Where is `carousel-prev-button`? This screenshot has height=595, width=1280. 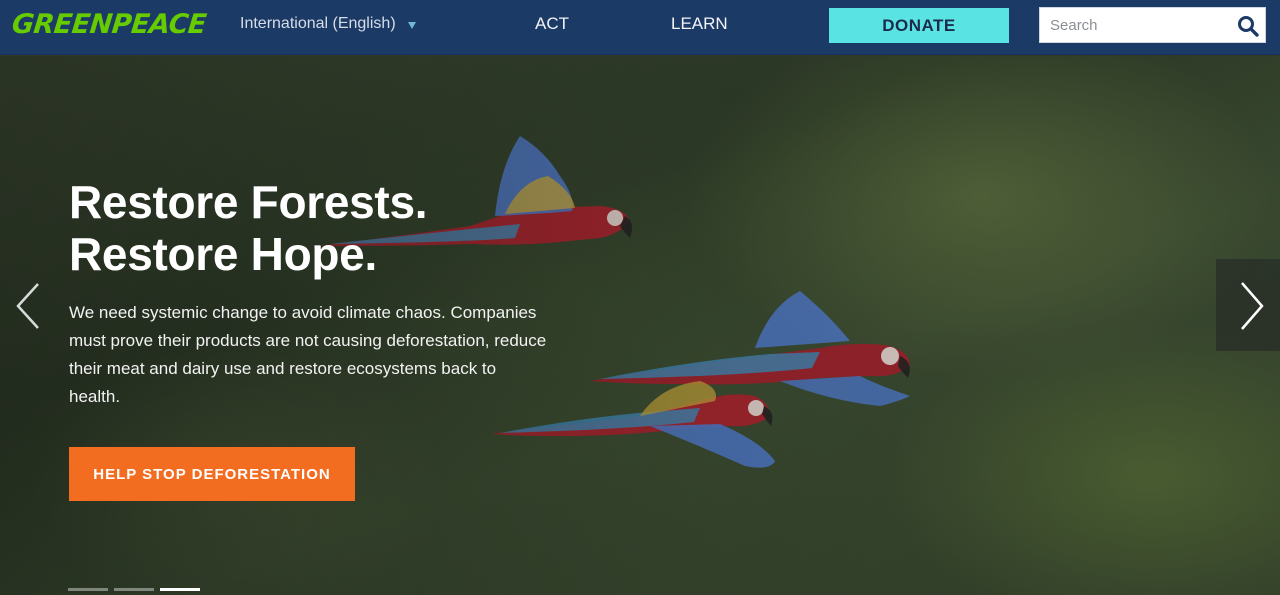
carousel-prev-button is located at coordinates (30, 306).